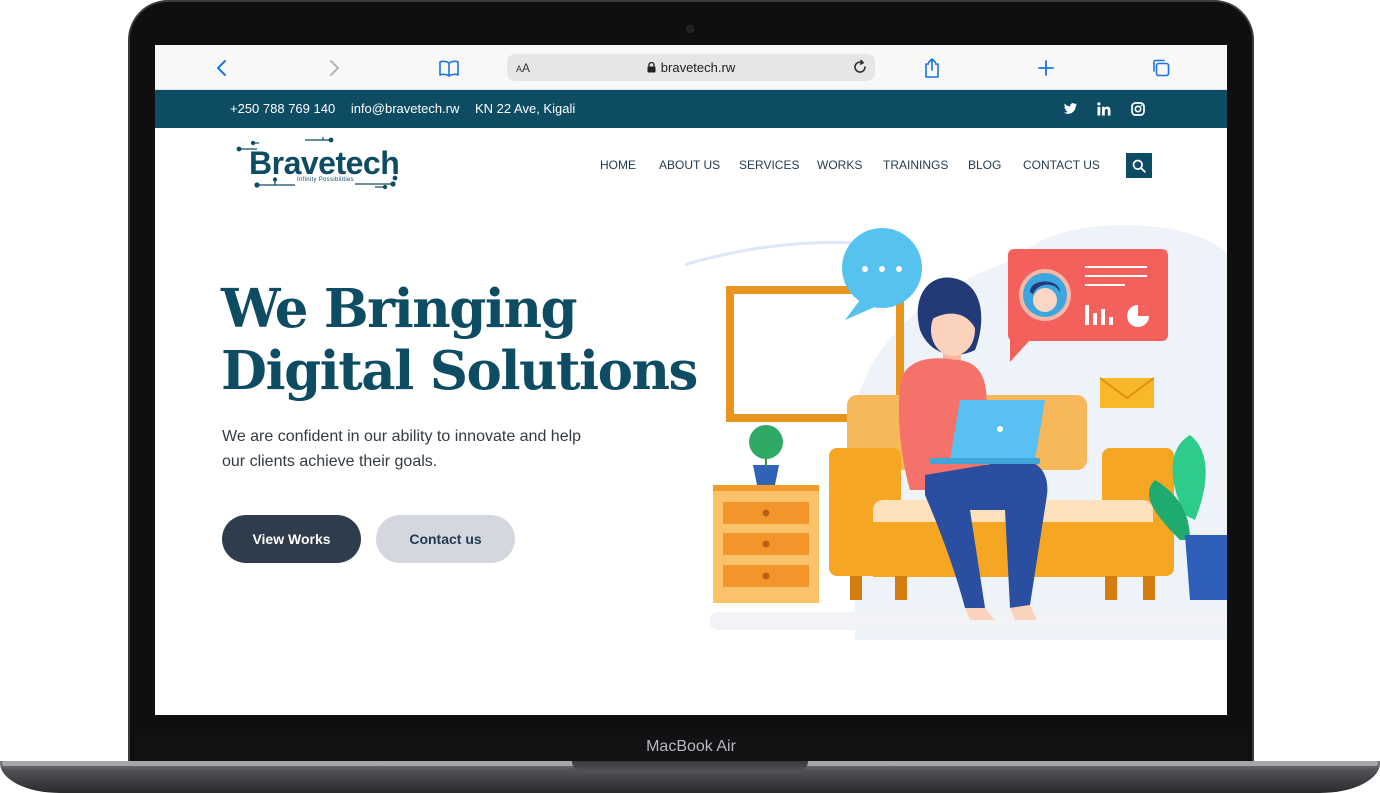 The height and width of the screenshot is (793, 1380). I want to click on twitter-icon, so click(1070, 109).